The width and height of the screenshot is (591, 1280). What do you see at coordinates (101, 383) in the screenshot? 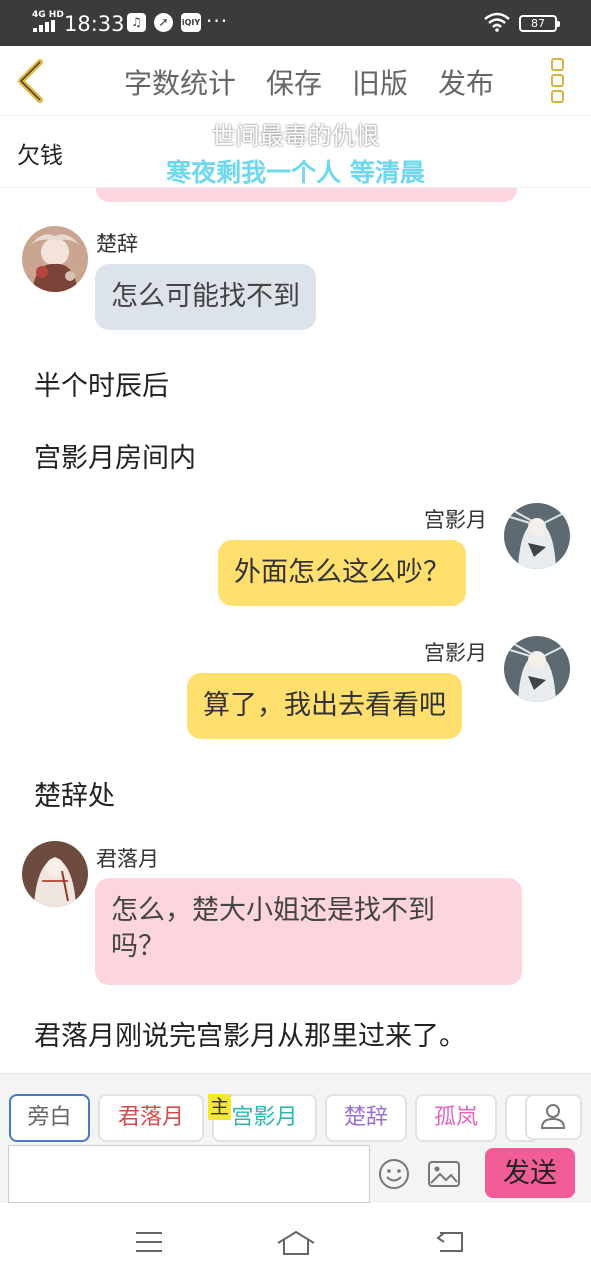
I see `narration-text: 半个时辰后` at bounding box center [101, 383].